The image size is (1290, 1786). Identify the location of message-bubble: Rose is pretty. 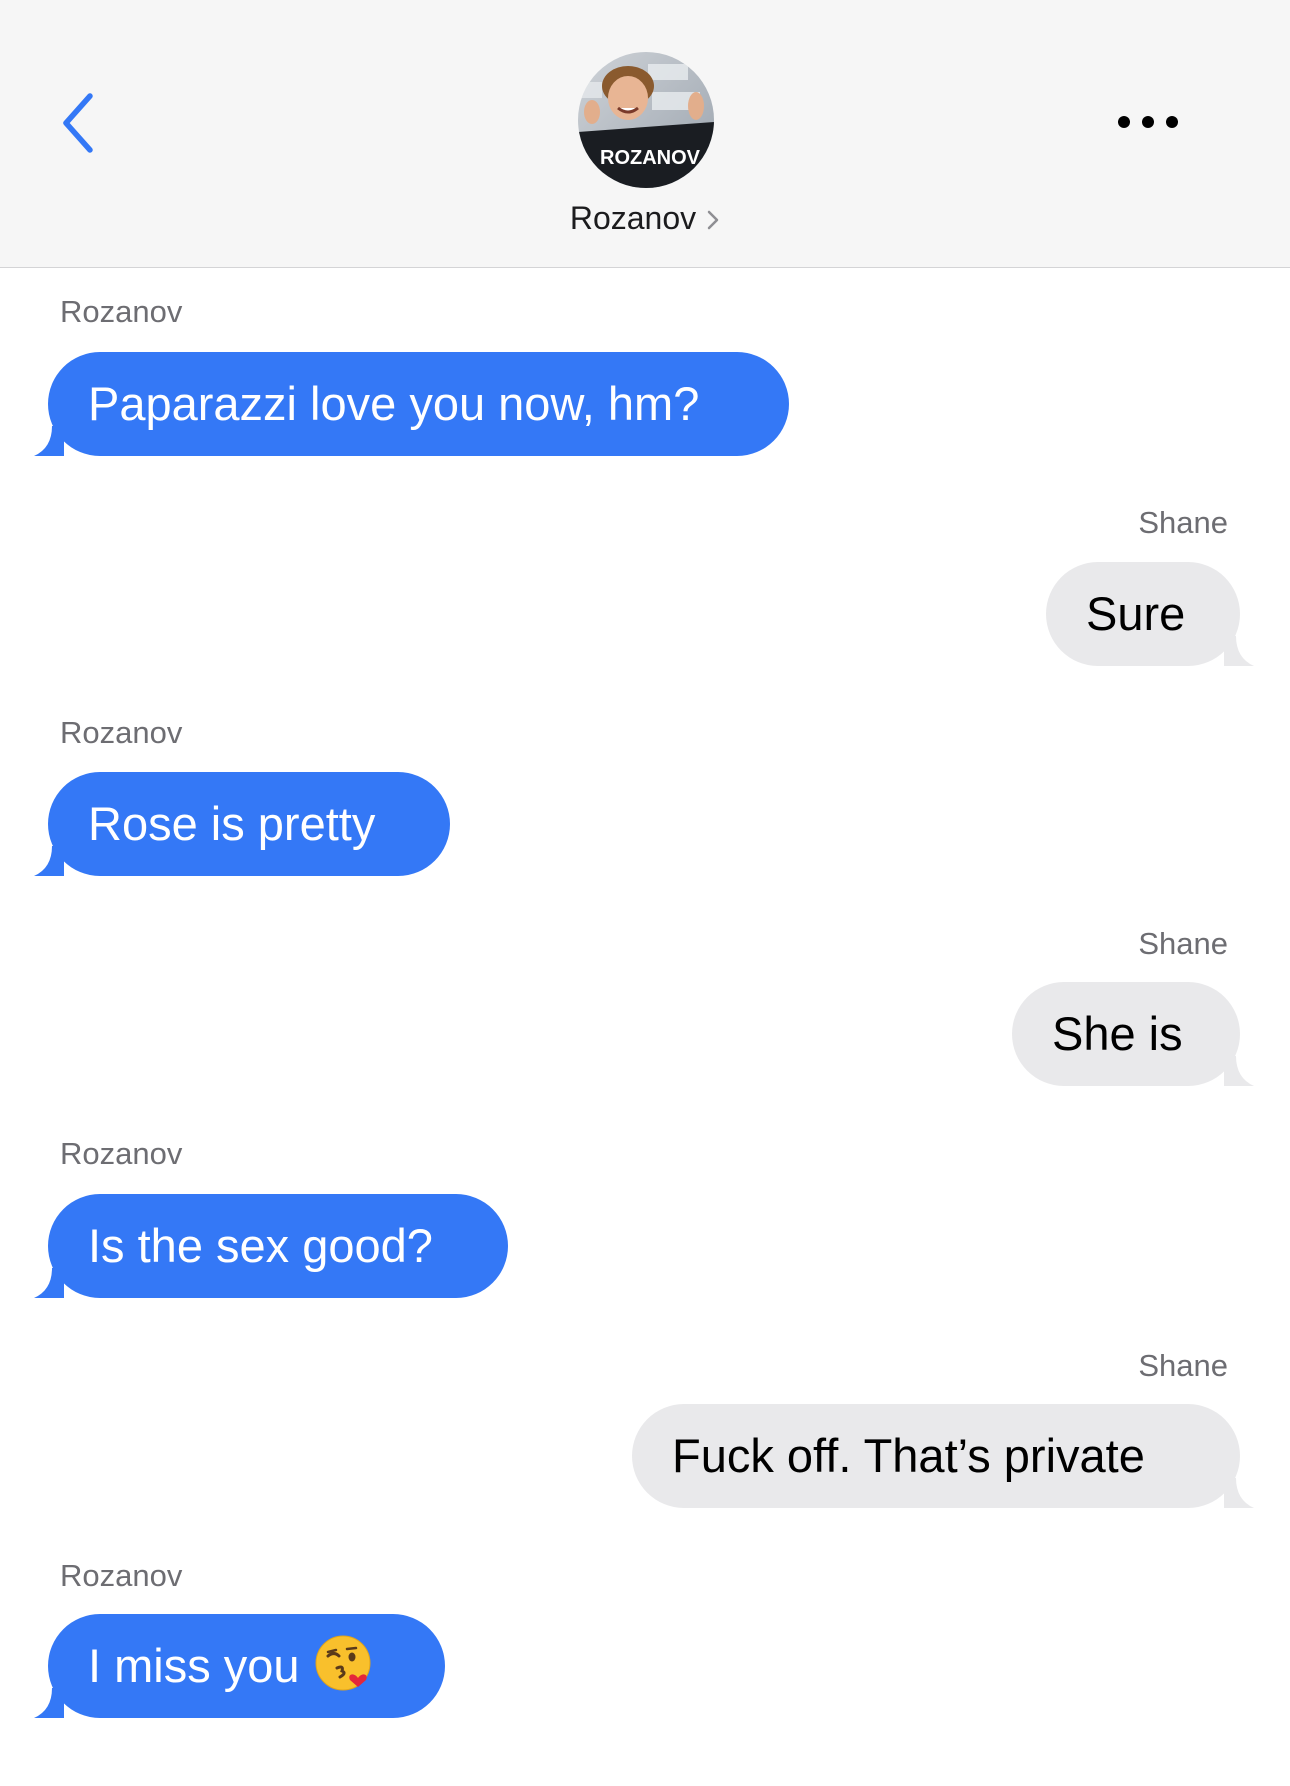
(242, 824).